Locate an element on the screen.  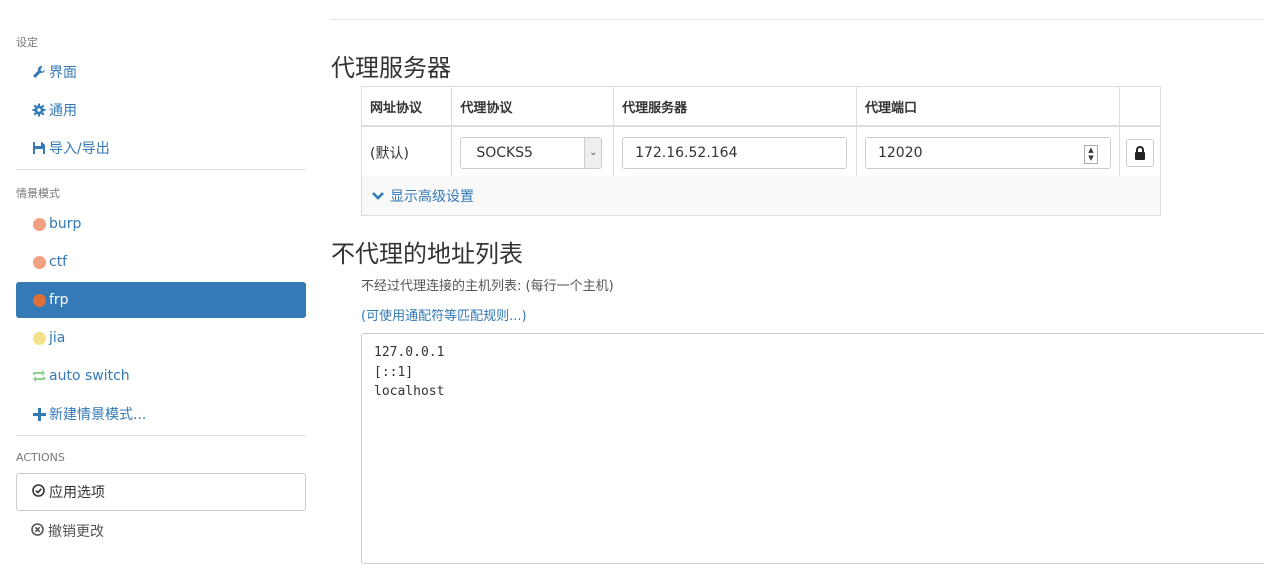
table-row: (默认) SOCKS5 ⌄ 172.16.52.164 12020 ▲ ▼ is located at coordinates (761, 152).